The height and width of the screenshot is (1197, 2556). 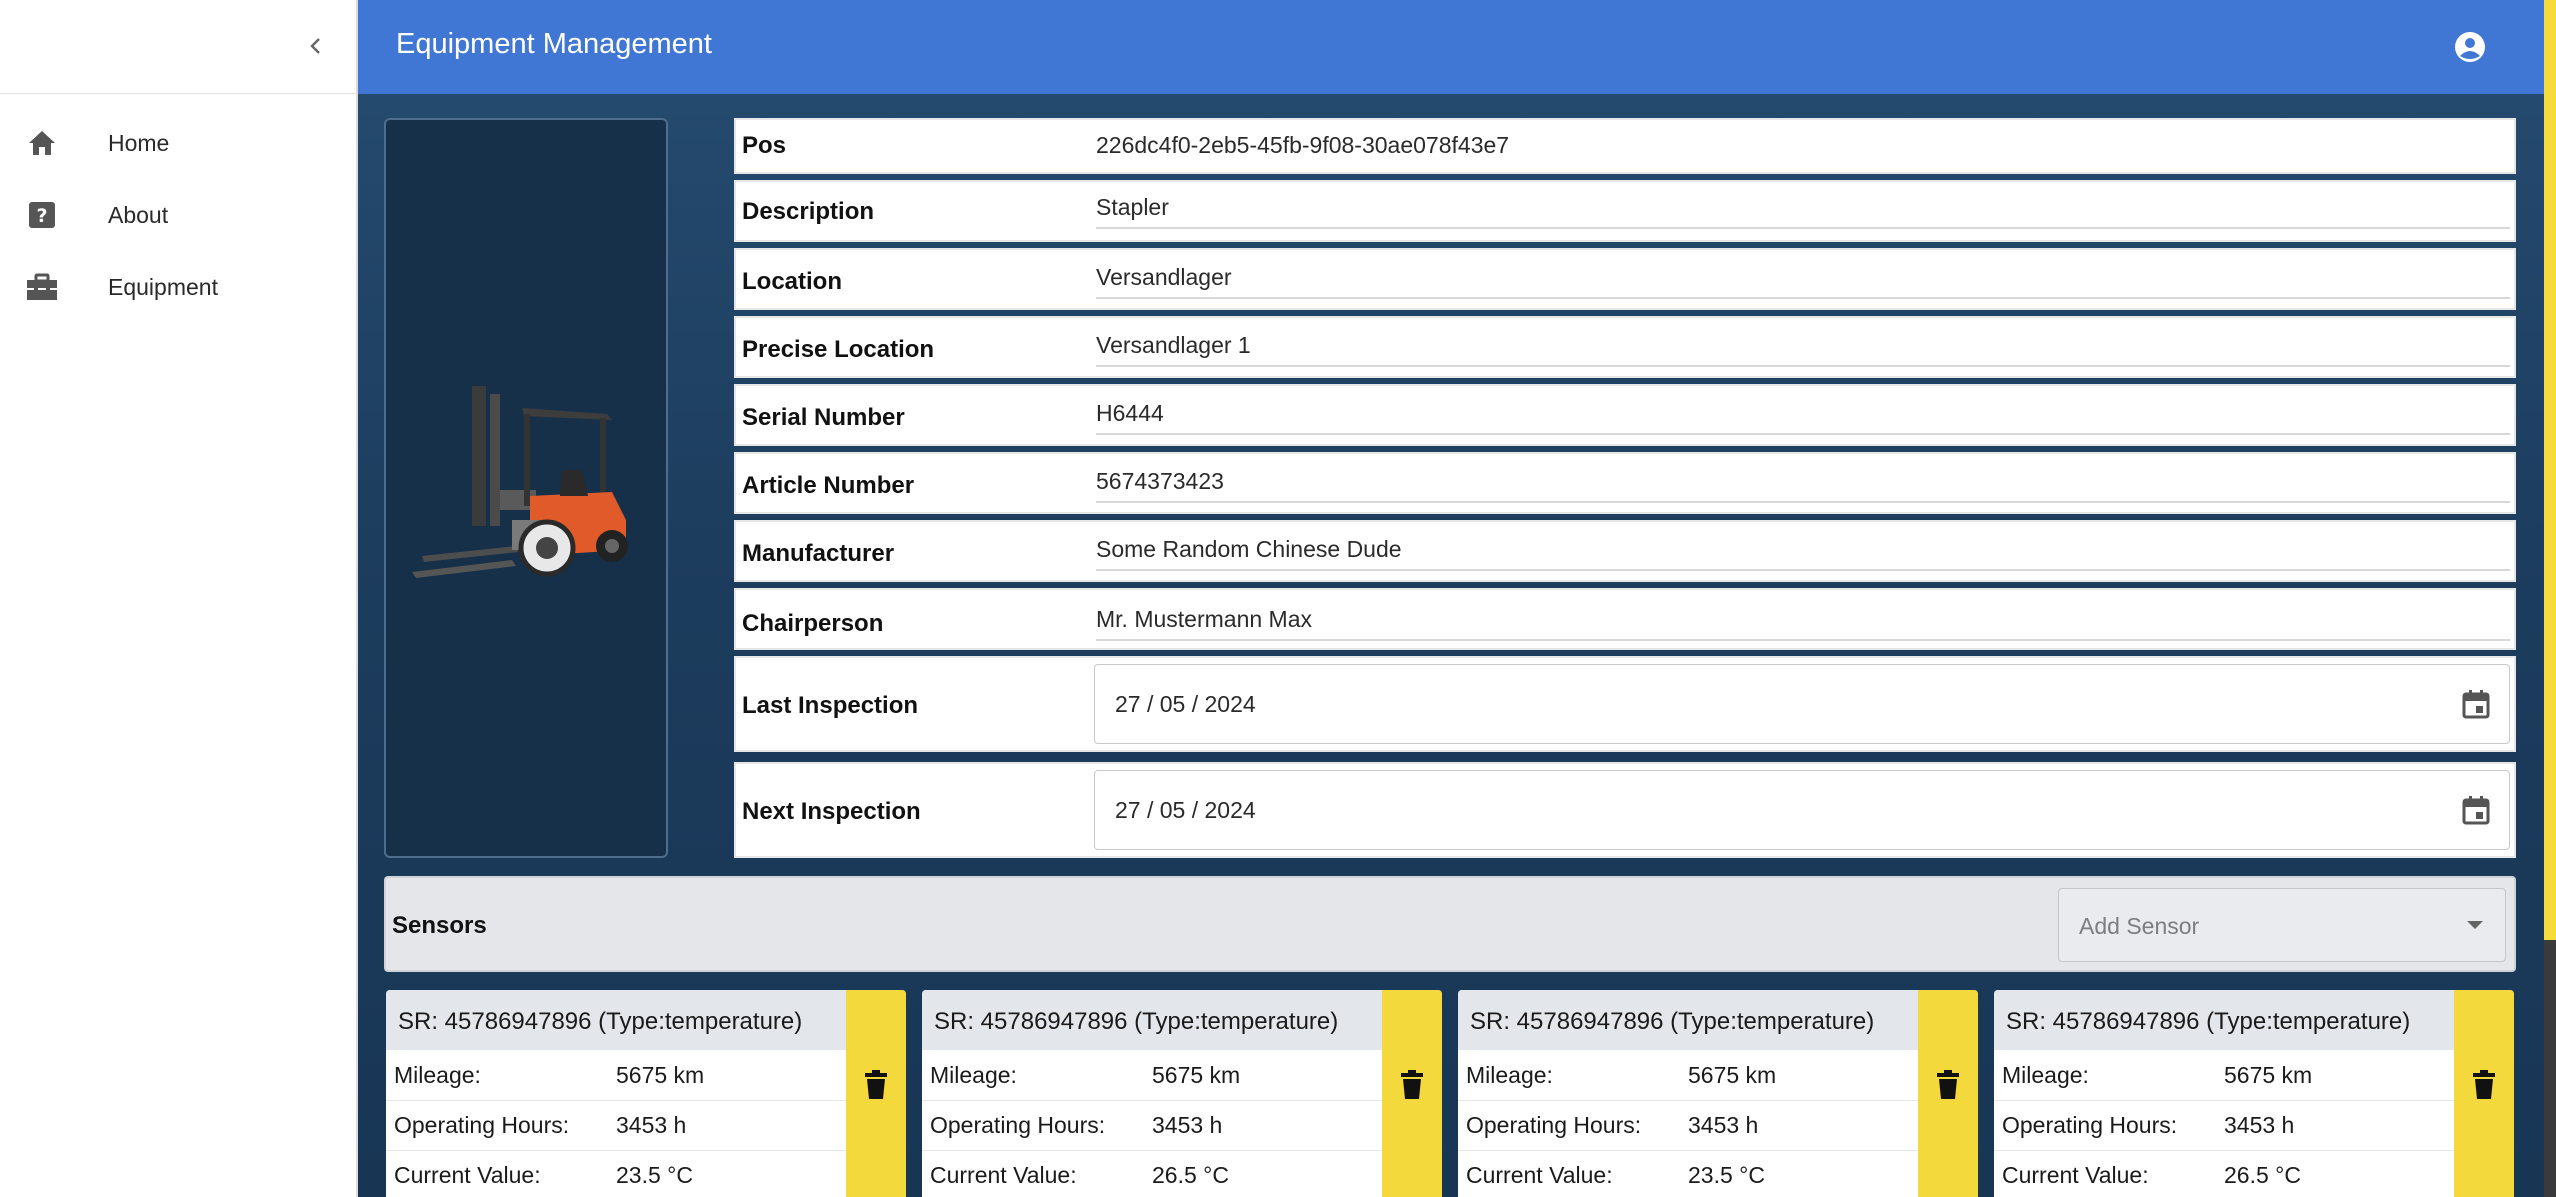 What do you see at coordinates (163, 286) in the screenshot?
I see `sidebar-item-label: Equipment` at bounding box center [163, 286].